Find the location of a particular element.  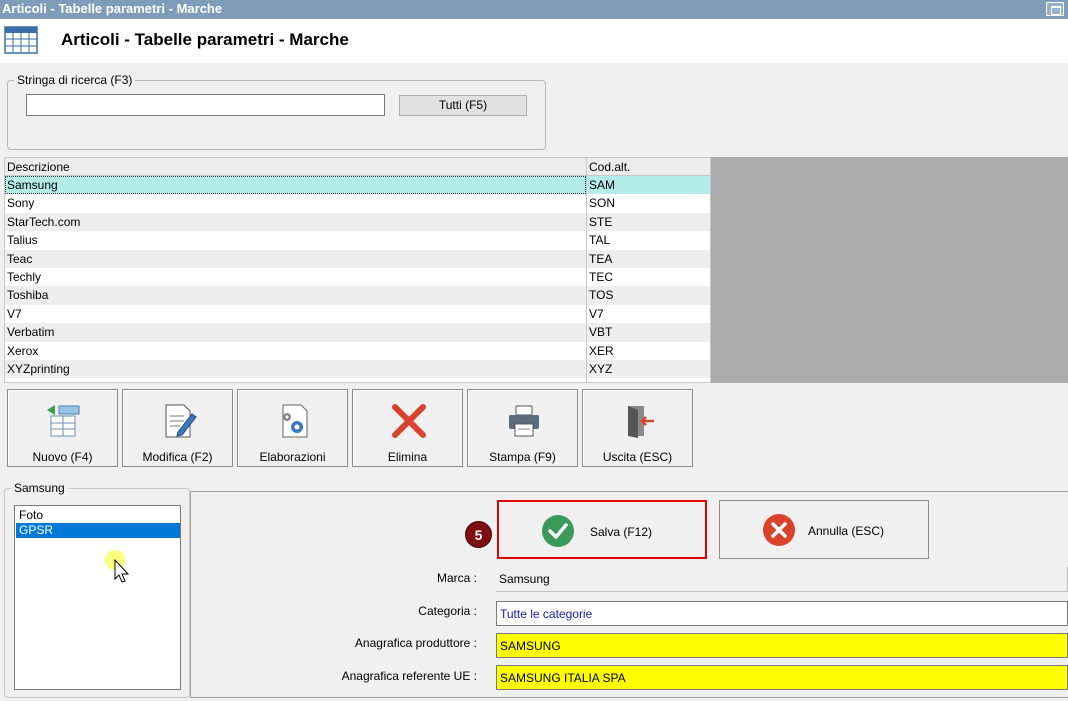

referente-label: Anagrafica referente UE : is located at coordinates (409, 676).